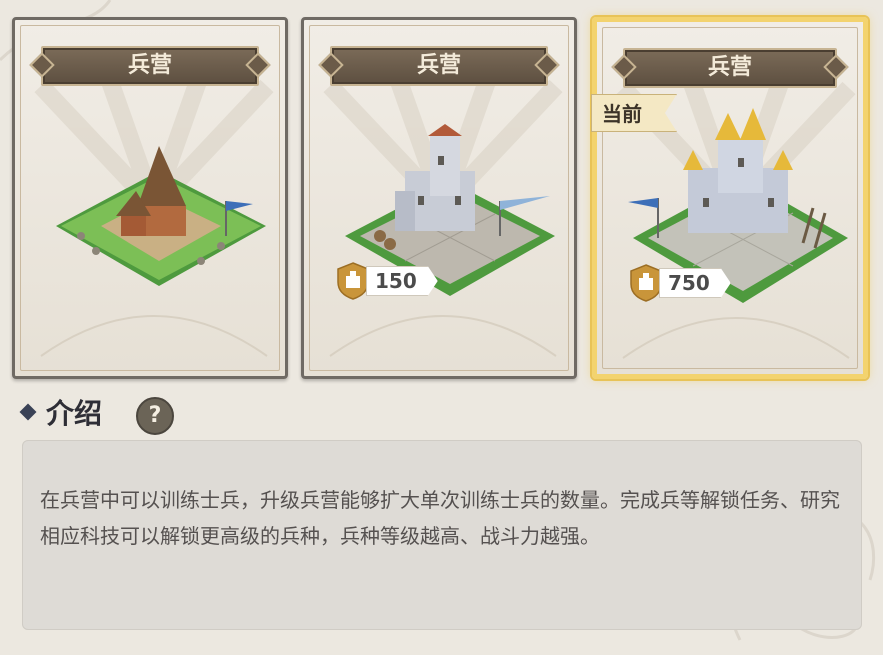 The height and width of the screenshot is (655, 883). I want to click on help-icon: ?, so click(155, 416).